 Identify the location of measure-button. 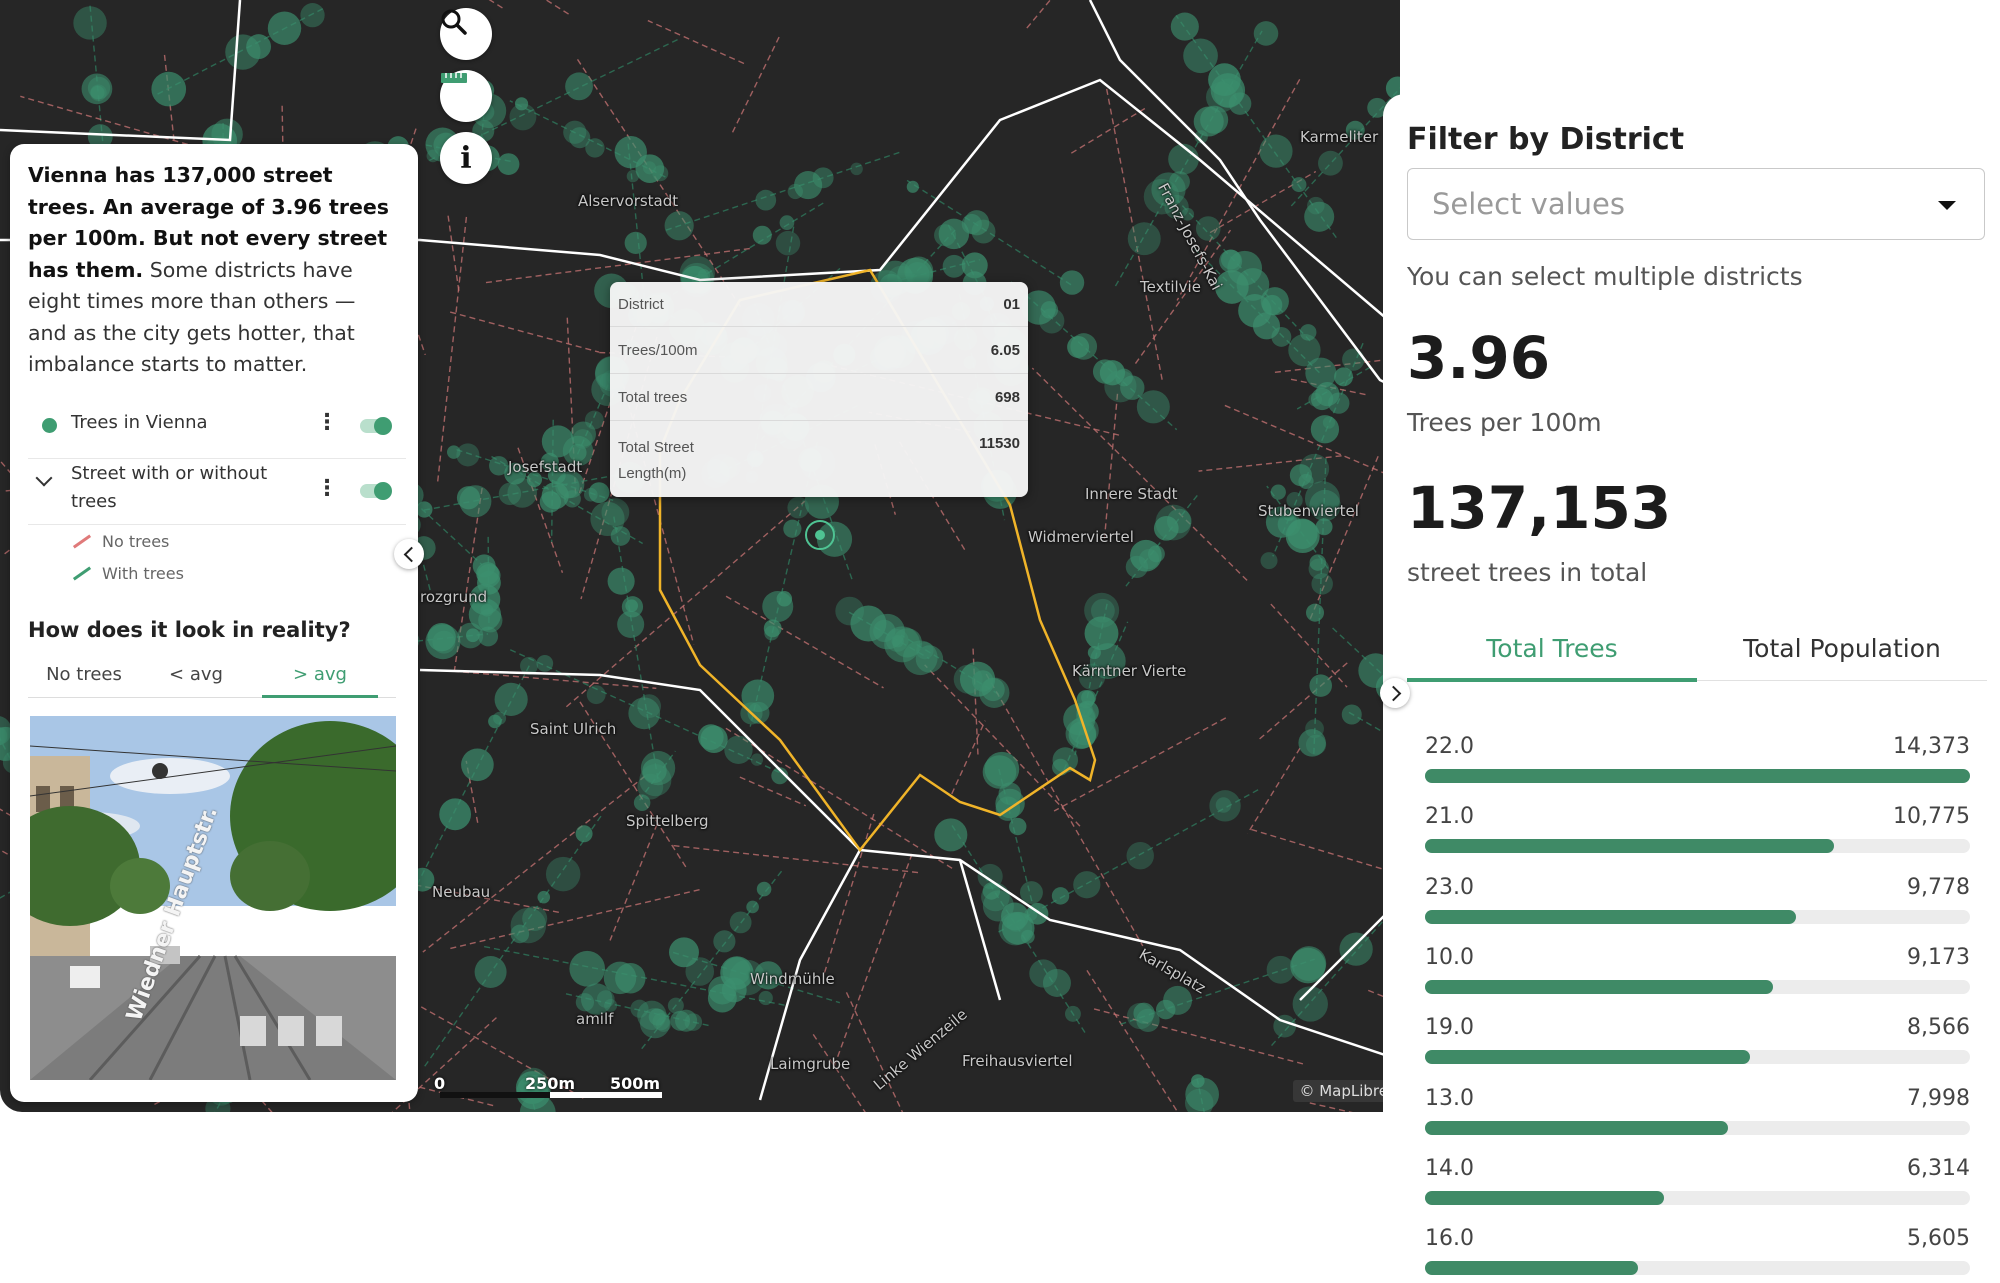
(466, 96).